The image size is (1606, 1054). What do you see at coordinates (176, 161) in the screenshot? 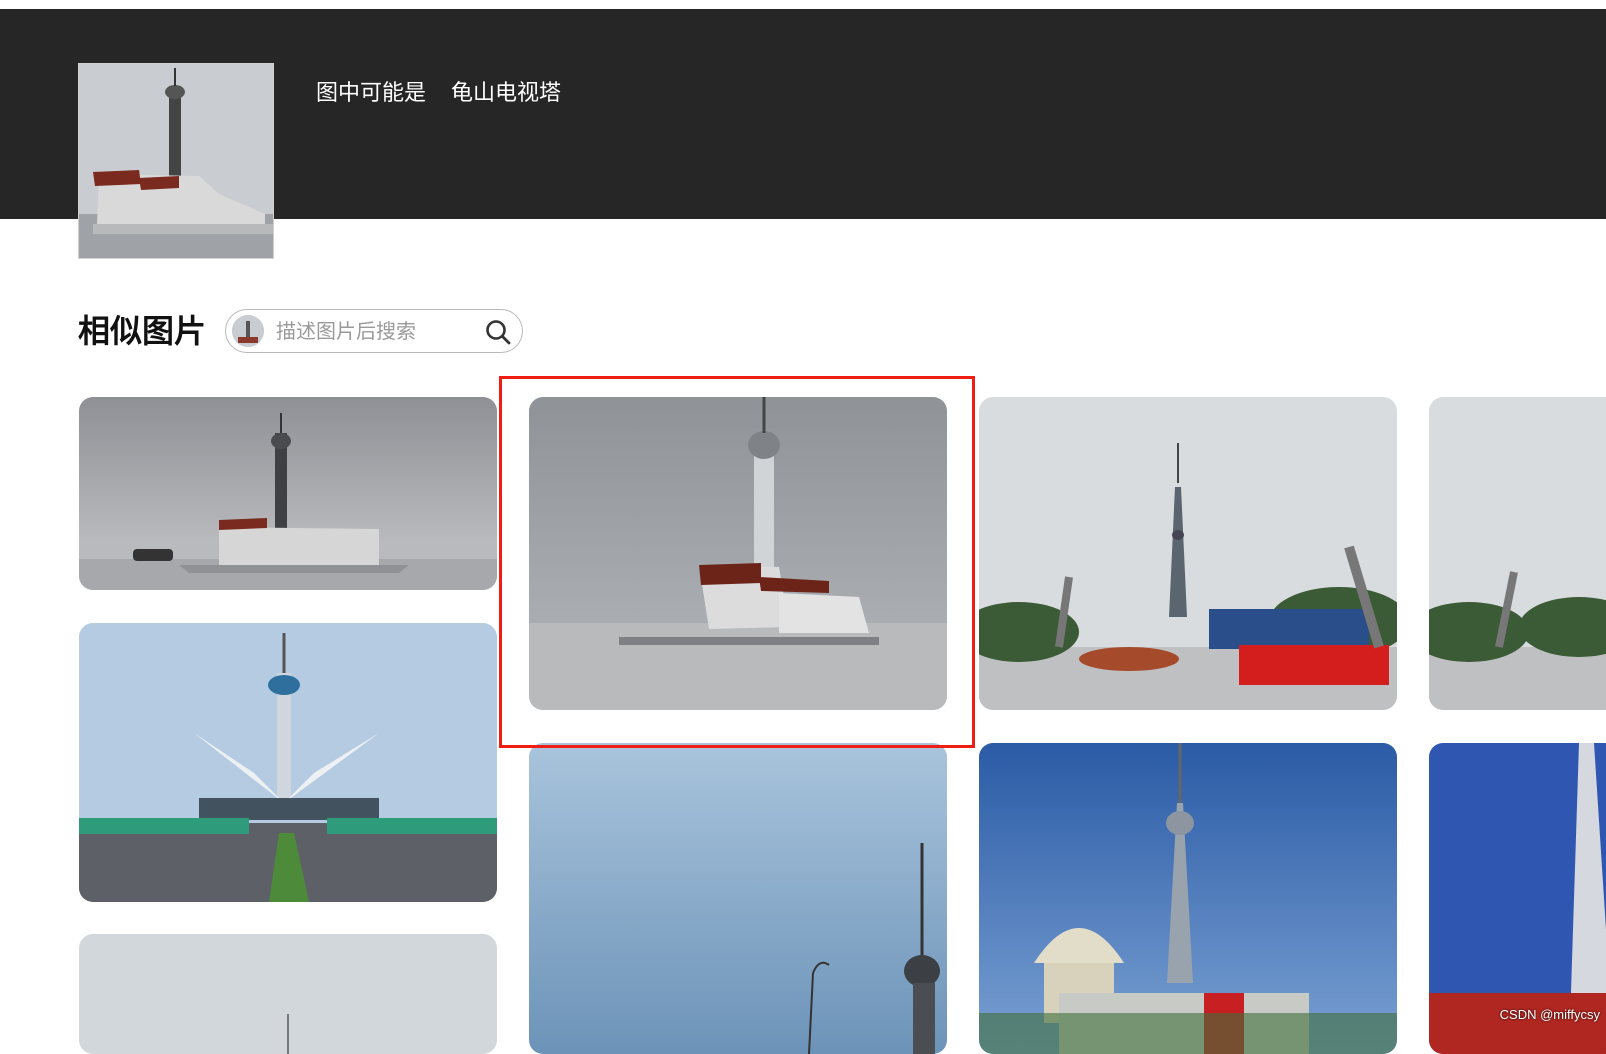
I see `query-image-thumbnail` at bounding box center [176, 161].